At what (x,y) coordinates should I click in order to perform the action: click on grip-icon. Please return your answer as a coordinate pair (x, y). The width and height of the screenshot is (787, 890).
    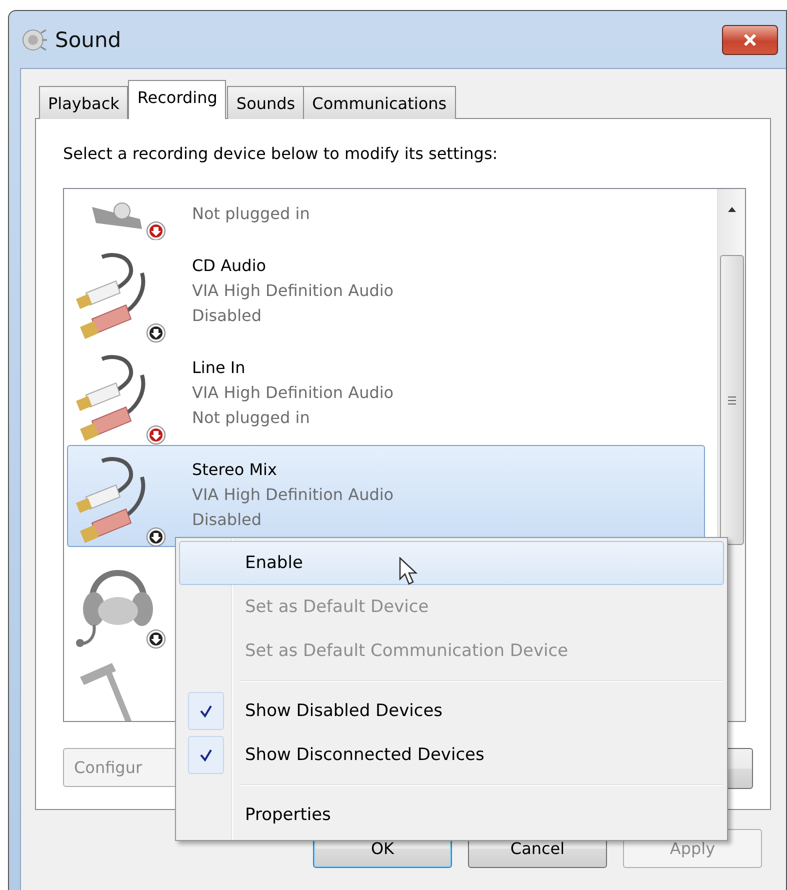
    Looking at the image, I should click on (731, 400).